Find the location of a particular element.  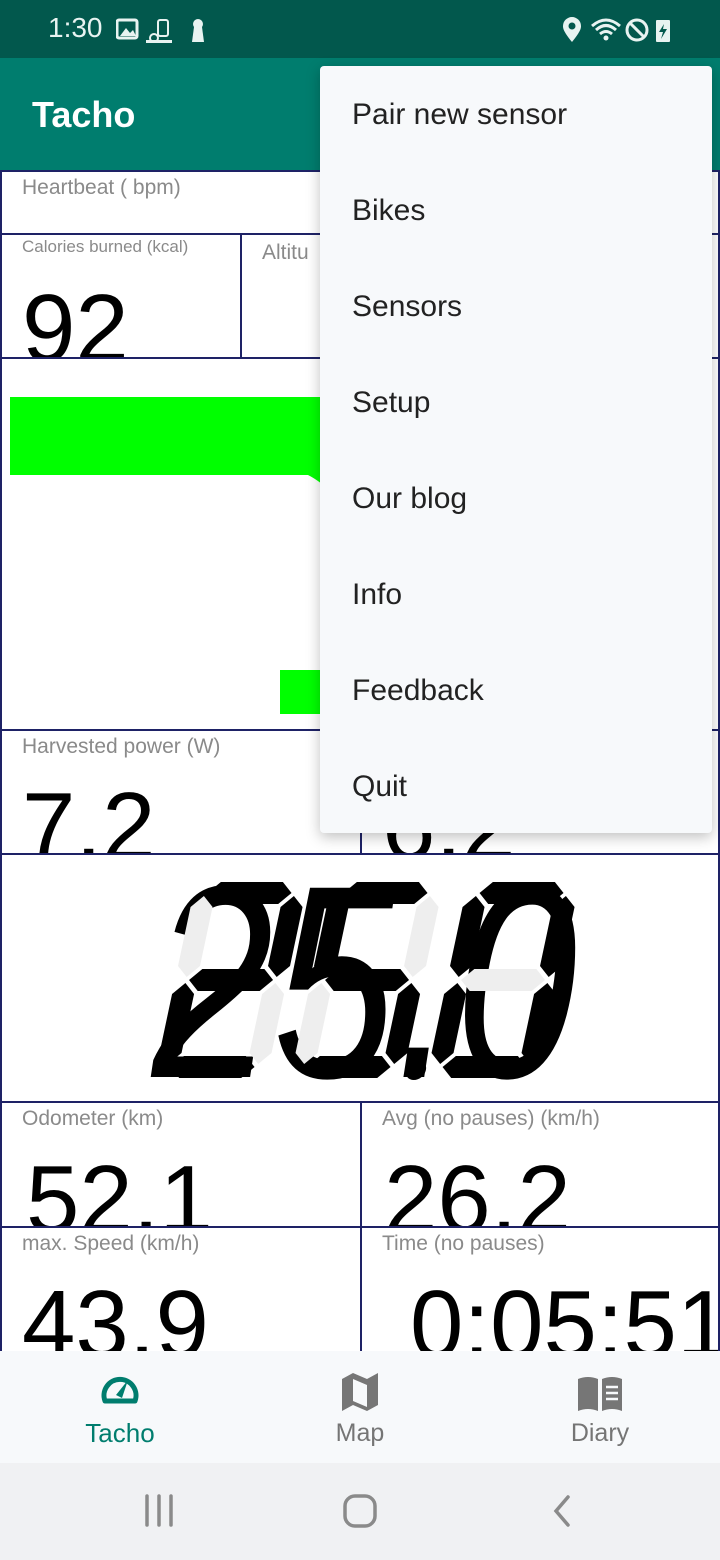

menu-item-sensors: Sensors is located at coordinates (532, 307).